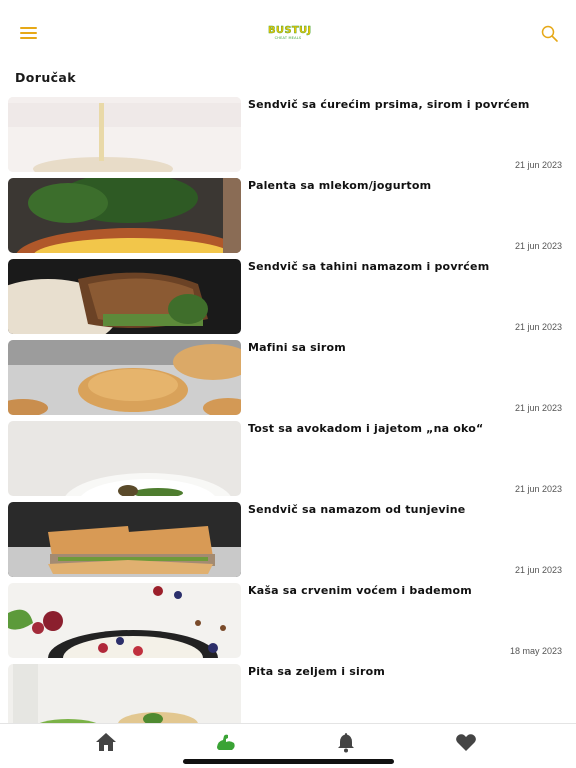 This screenshot has height=768, width=576. I want to click on app-logo: BUSTUJ CHEAT MEALS, so click(290, 33).